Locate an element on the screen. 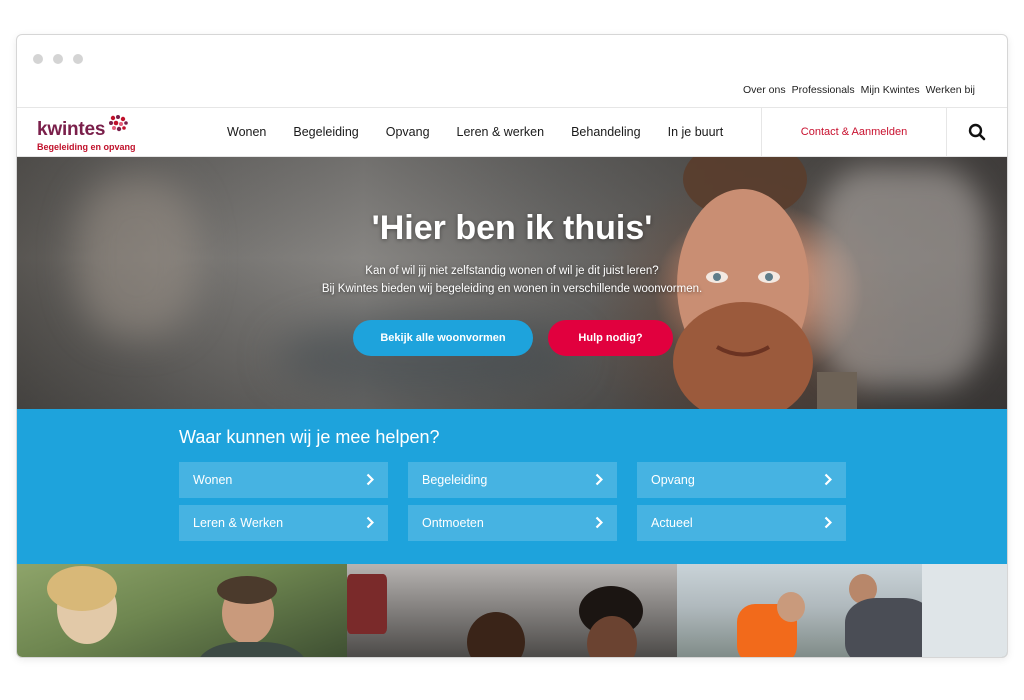  search-button is located at coordinates (977, 132).